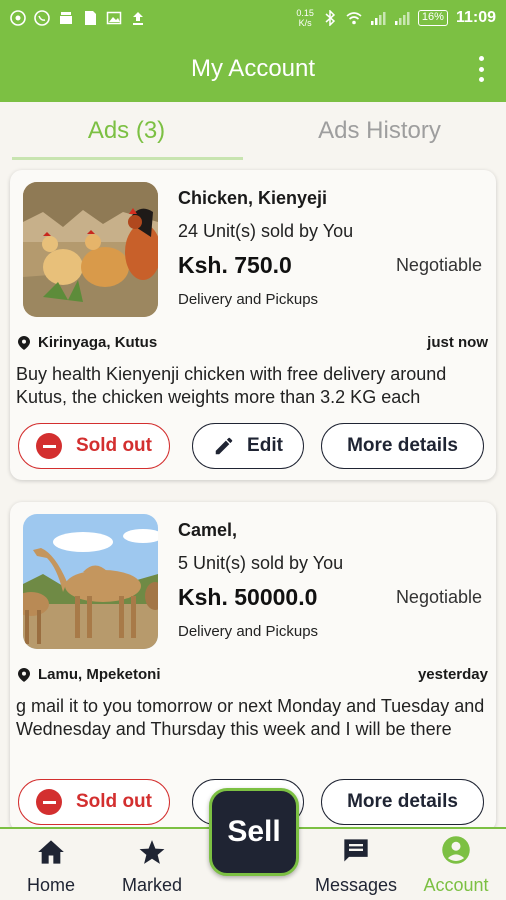  I want to click on nav-account-label: Account, so click(456, 885).